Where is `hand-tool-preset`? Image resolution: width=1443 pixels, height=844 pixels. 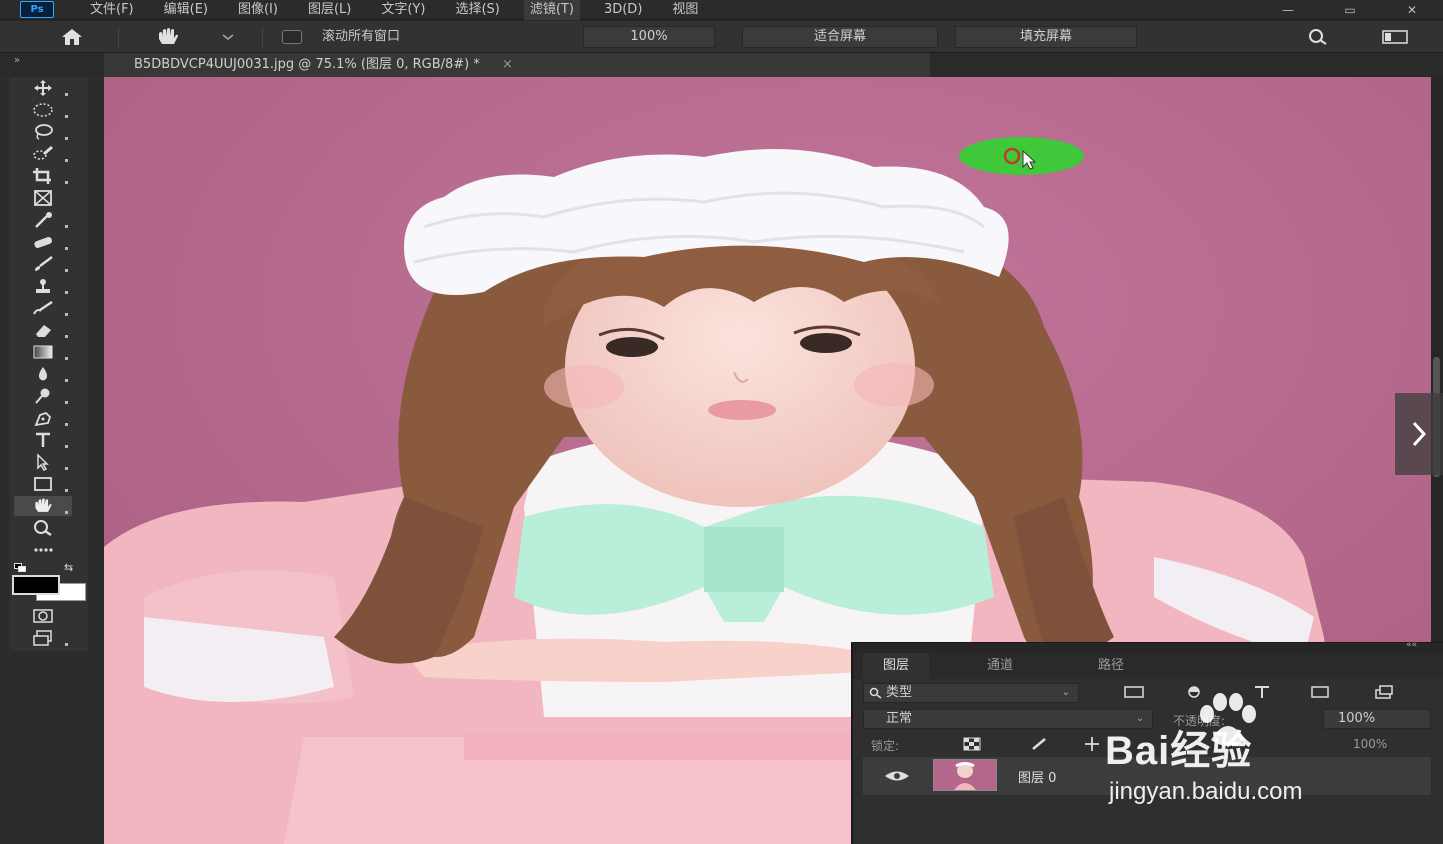
hand-tool-preset is located at coordinates (200, 37).